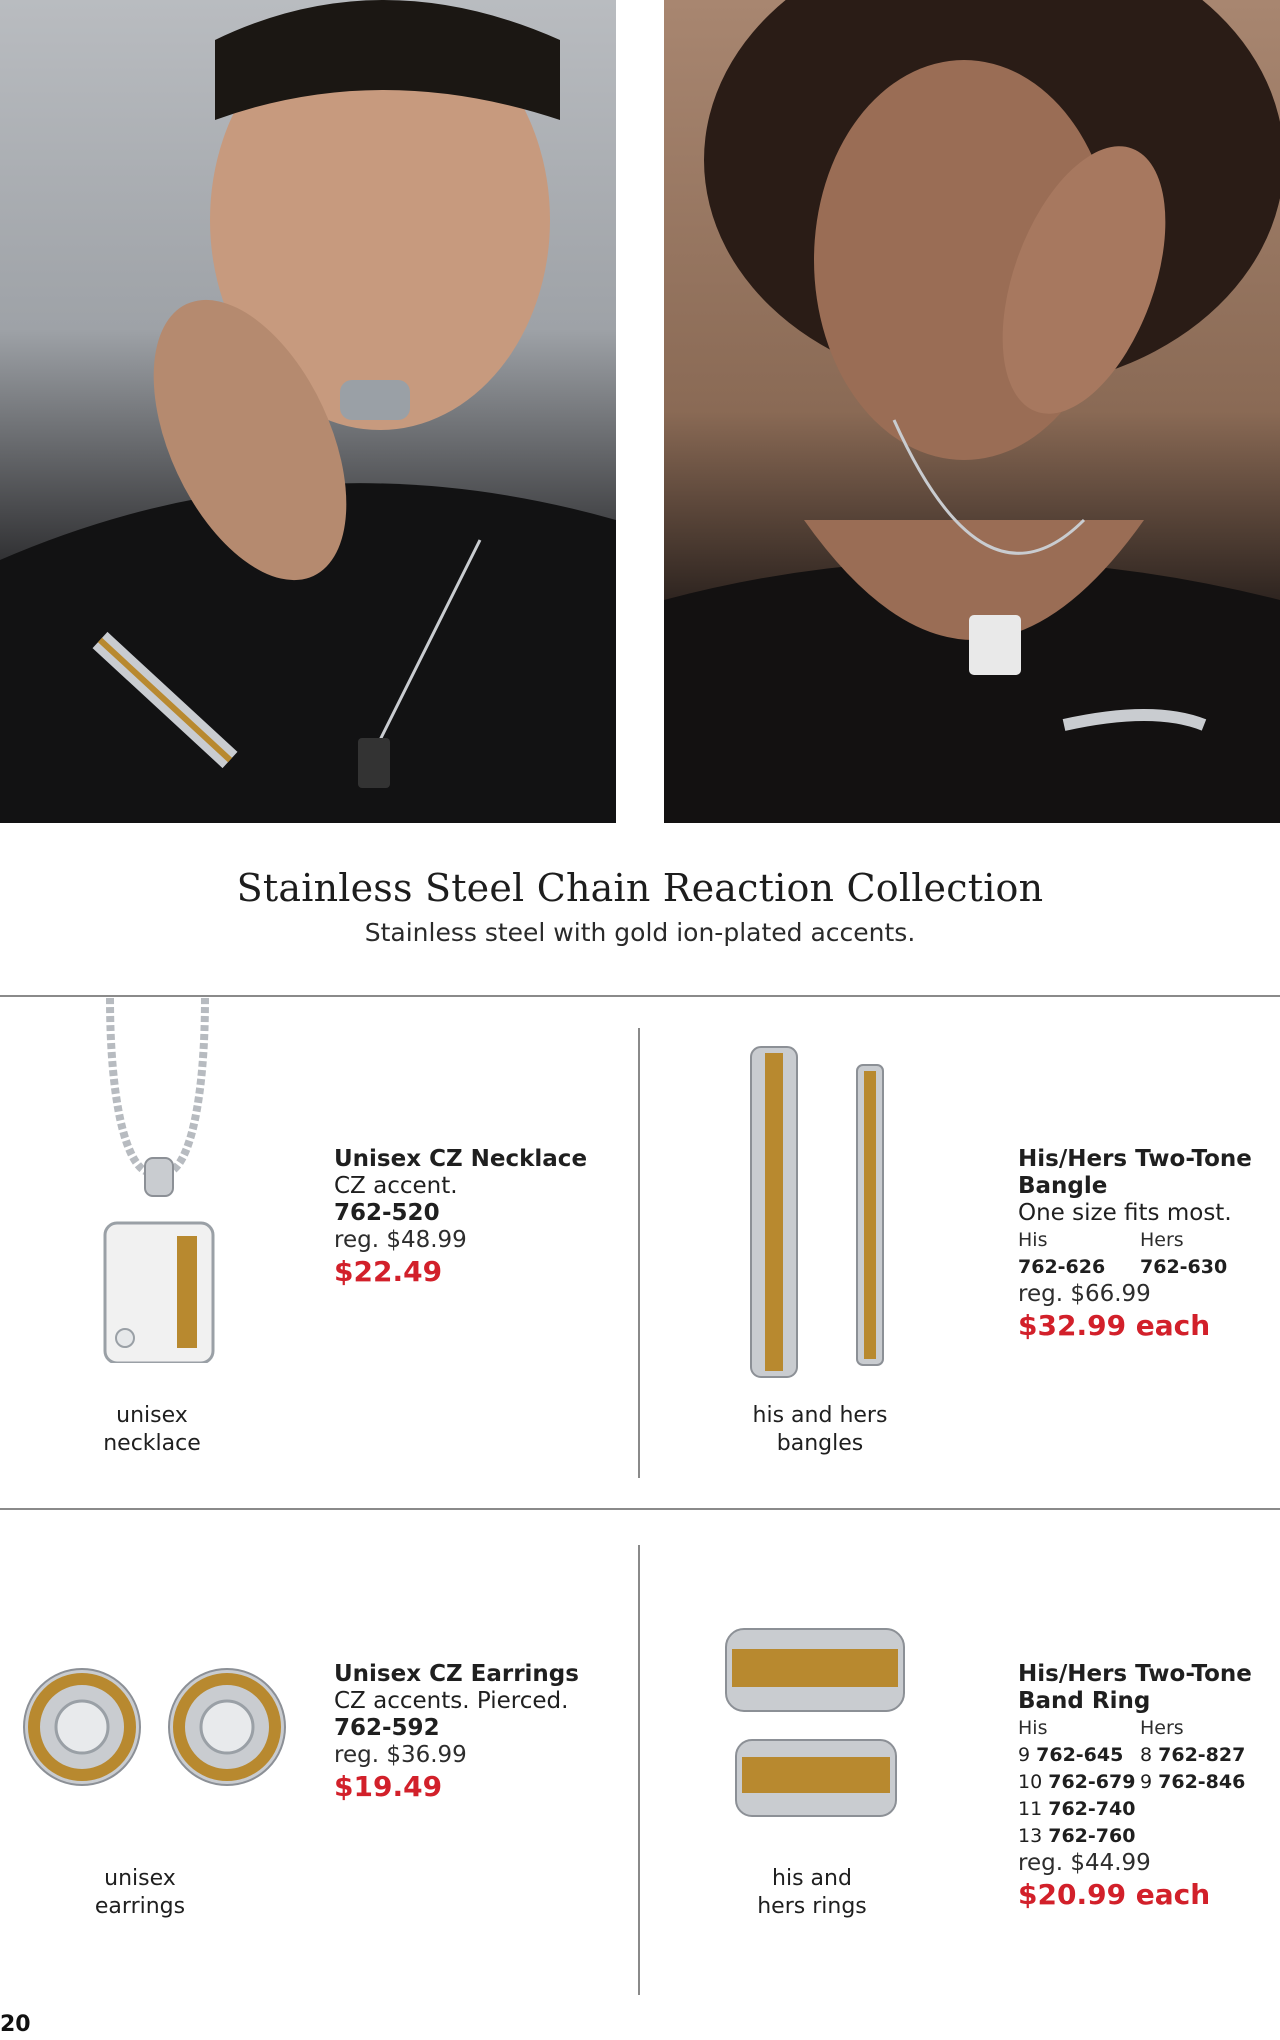  Describe the element at coordinates (1092, 1782) in the screenshot. I see `item-number: 762-679` at that location.